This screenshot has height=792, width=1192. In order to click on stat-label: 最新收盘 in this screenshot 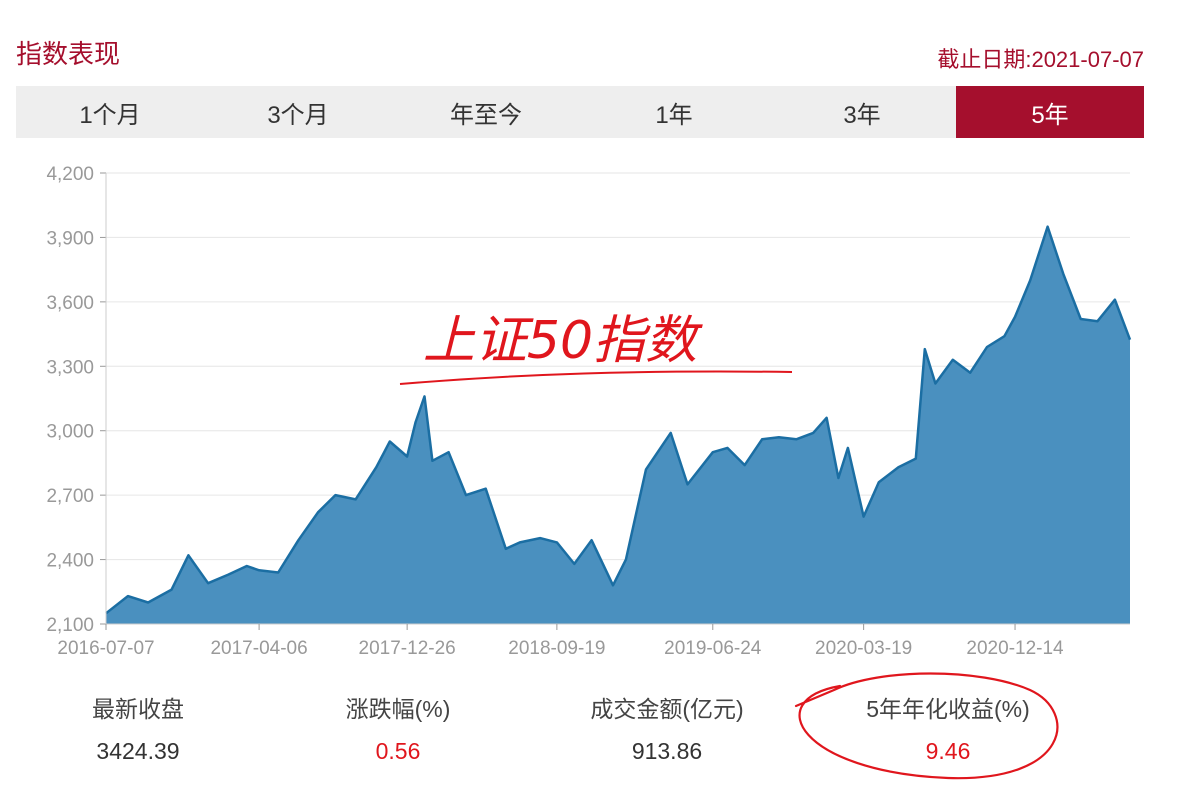, I will do `click(138, 709)`.